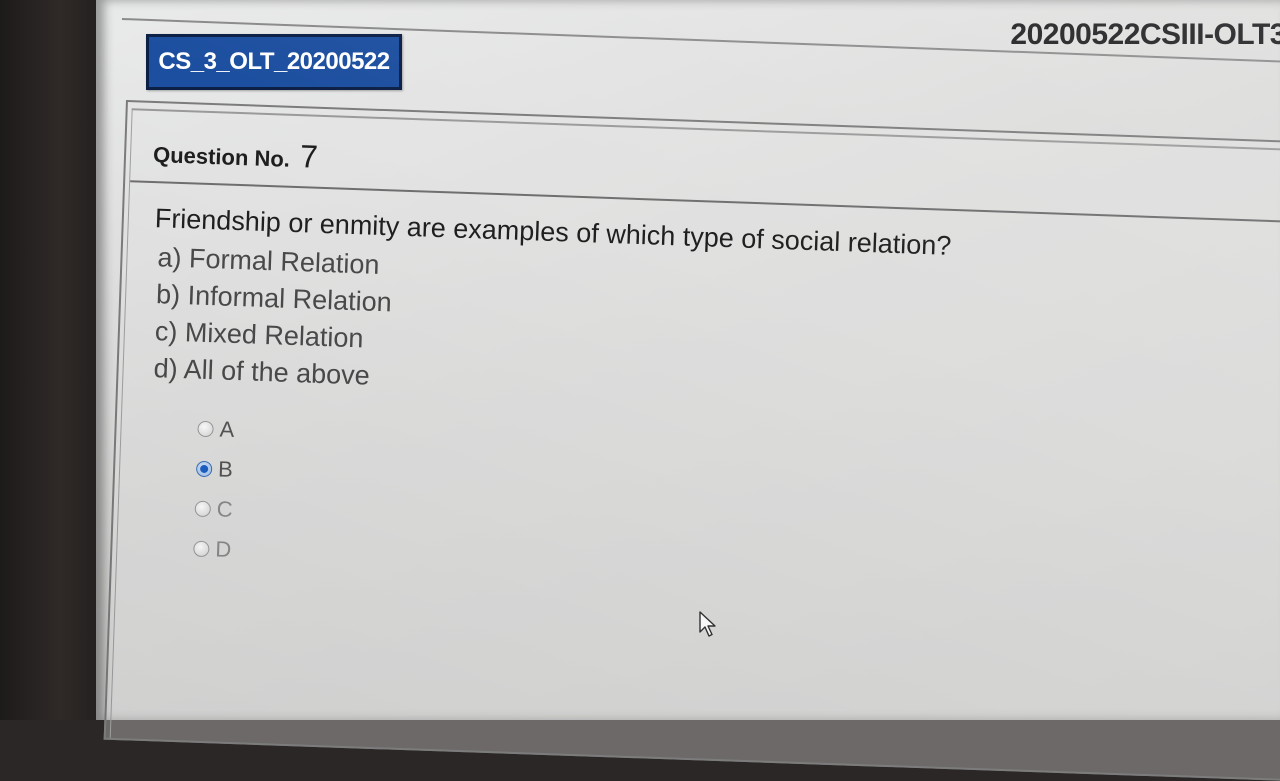  What do you see at coordinates (221, 156) in the screenshot?
I see `question-number-label: Question No.` at bounding box center [221, 156].